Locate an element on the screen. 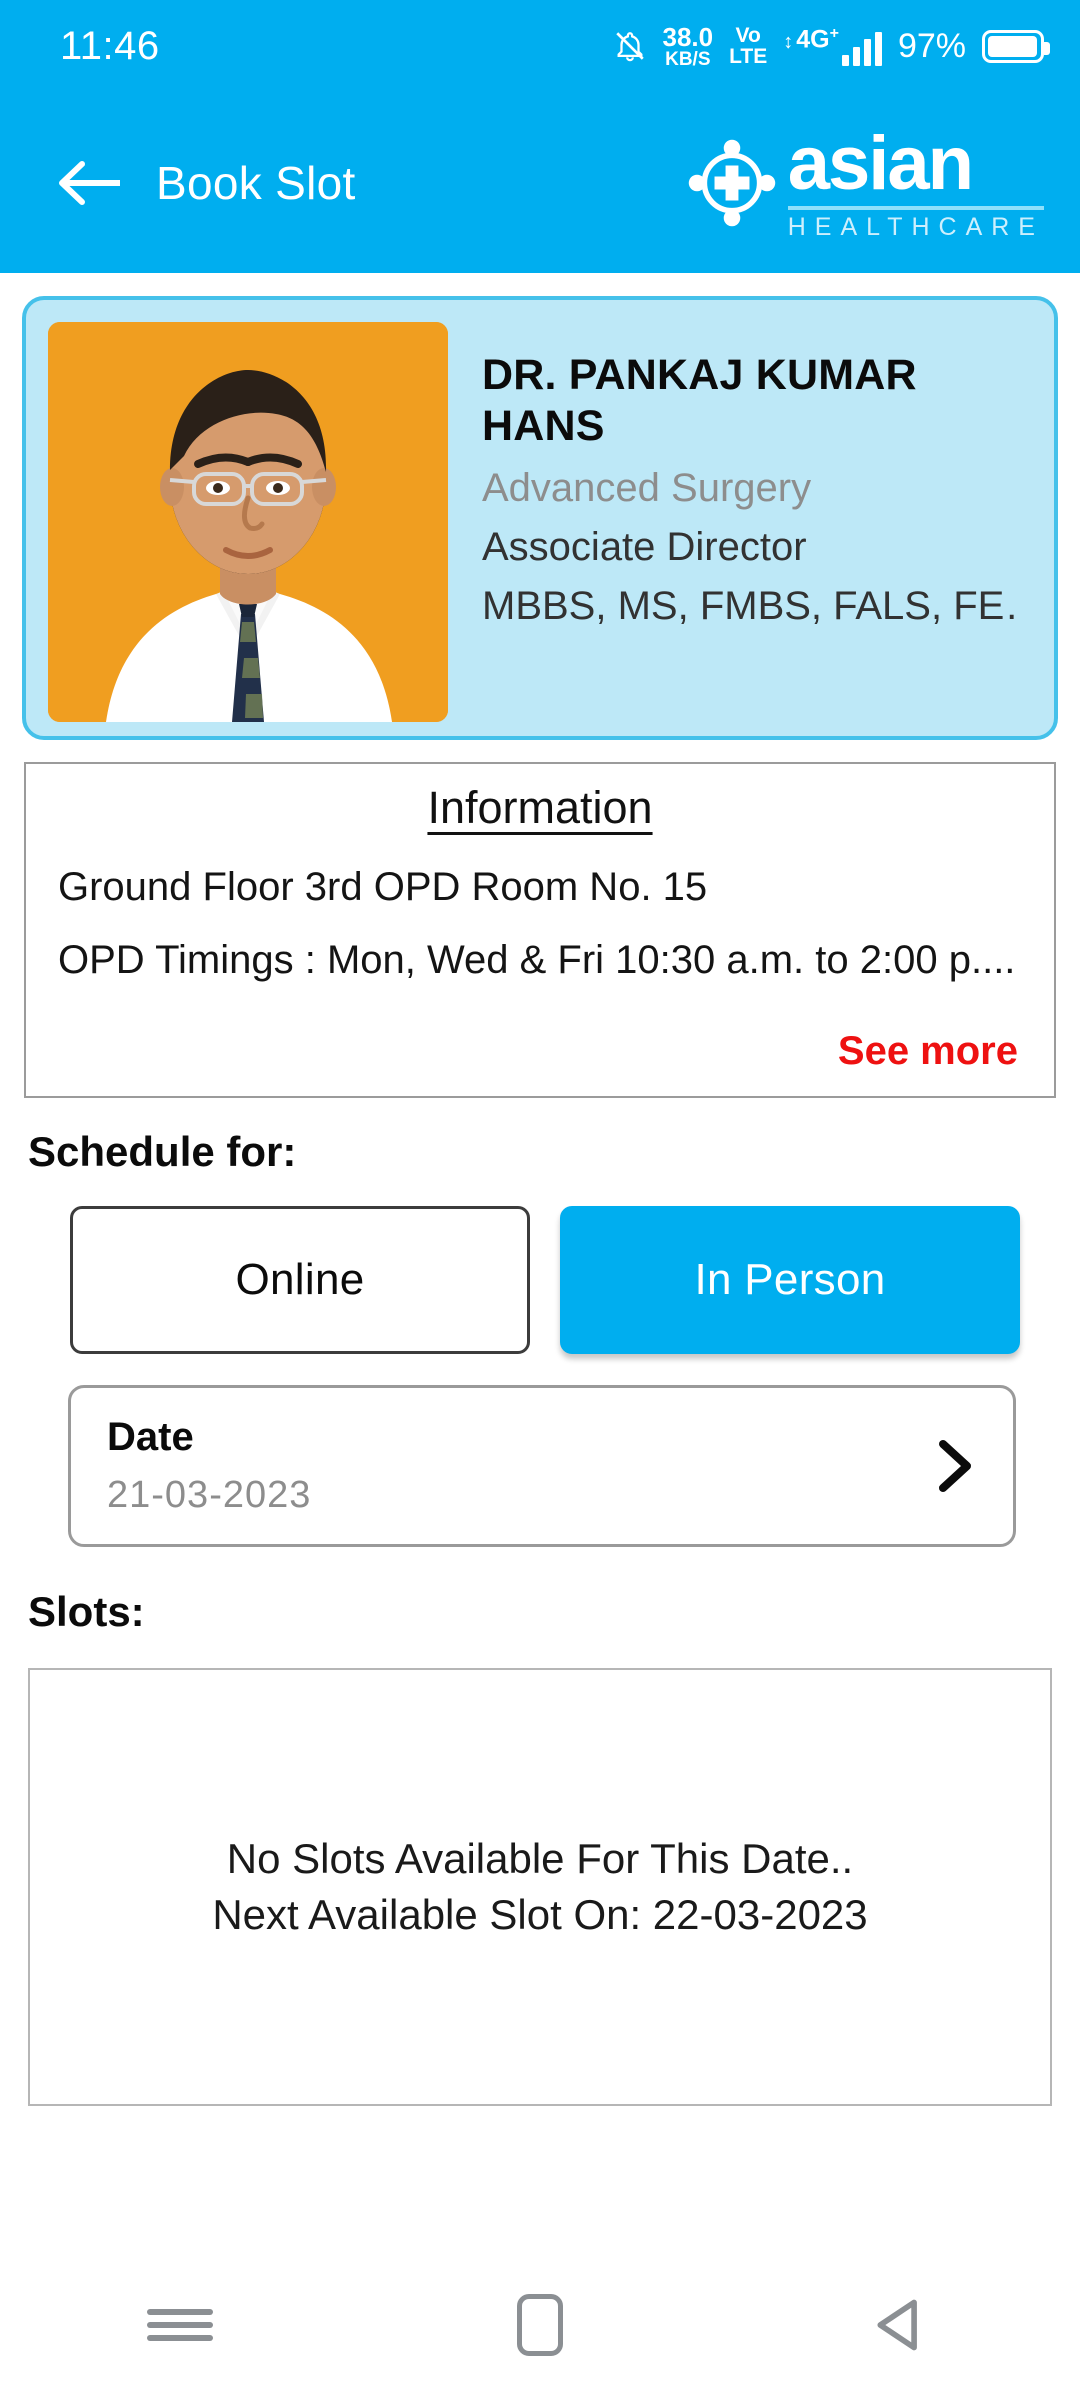  date-text-group: Date 21-03-2023 is located at coordinates (209, 1466).